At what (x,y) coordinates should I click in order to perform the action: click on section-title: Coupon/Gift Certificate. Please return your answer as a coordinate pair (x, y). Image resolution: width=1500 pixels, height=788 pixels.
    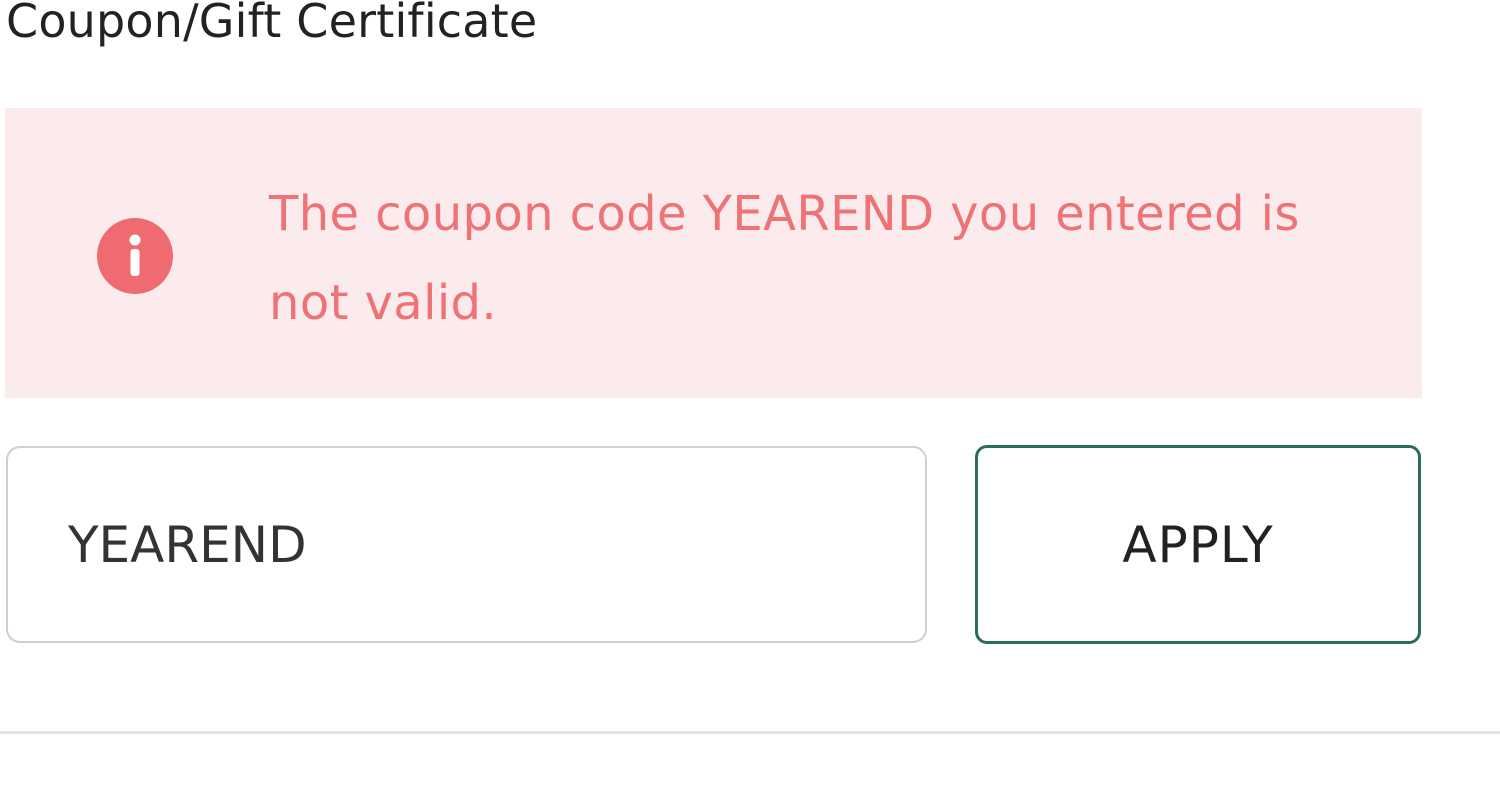
    Looking at the image, I should click on (272, 24).